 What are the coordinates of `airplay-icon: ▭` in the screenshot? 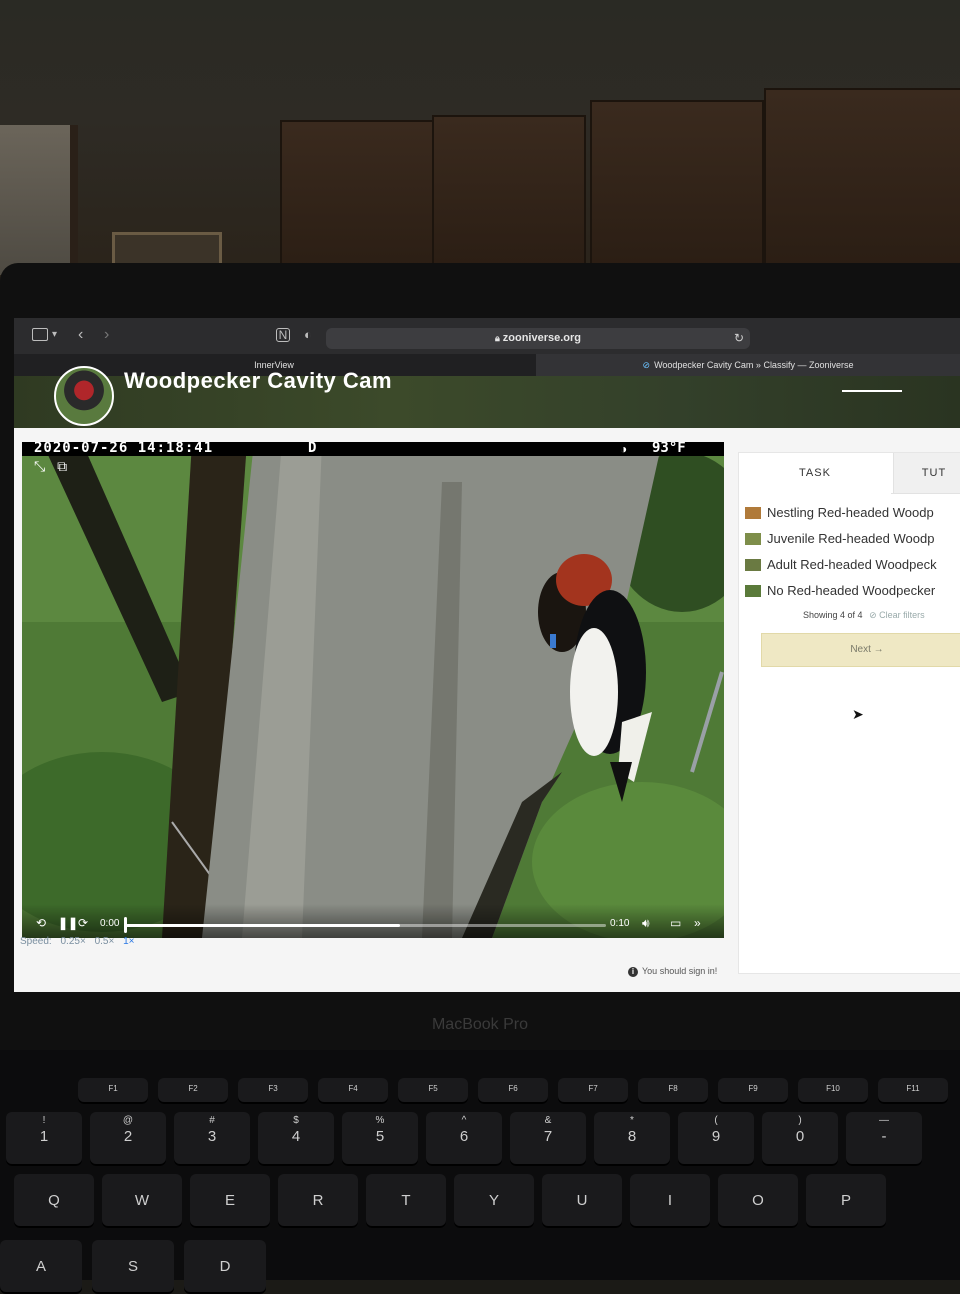 It's located at (675, 923).